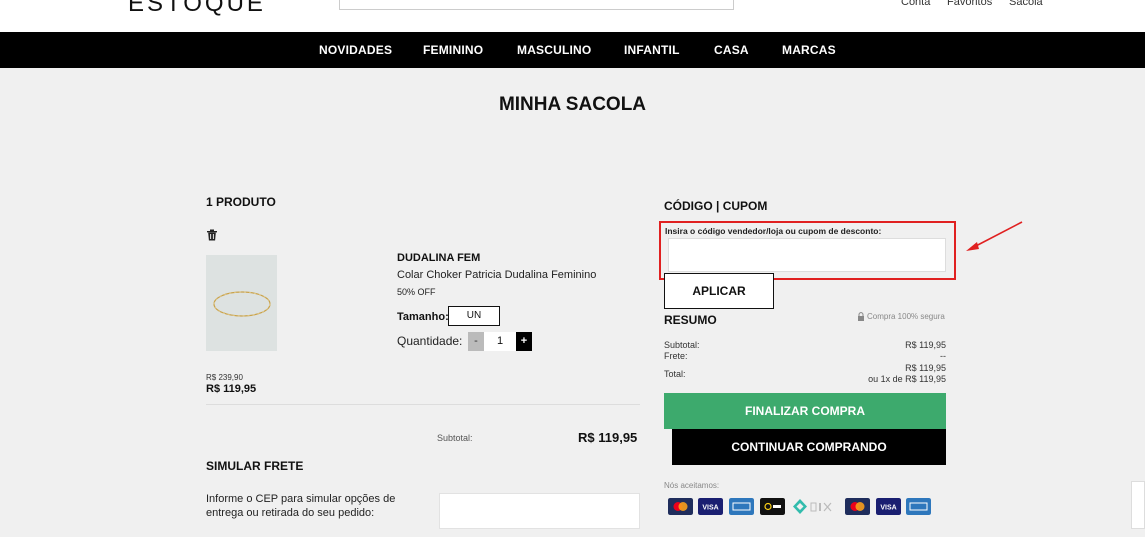 Image resolution: width=1145 pixels, height=537 pixels. What do you see at coordinates (496, 275) in the screenshot?
I see `product-name: Colar Choker Patricia Dudalina Feminino` at bounding box center [496, 275].